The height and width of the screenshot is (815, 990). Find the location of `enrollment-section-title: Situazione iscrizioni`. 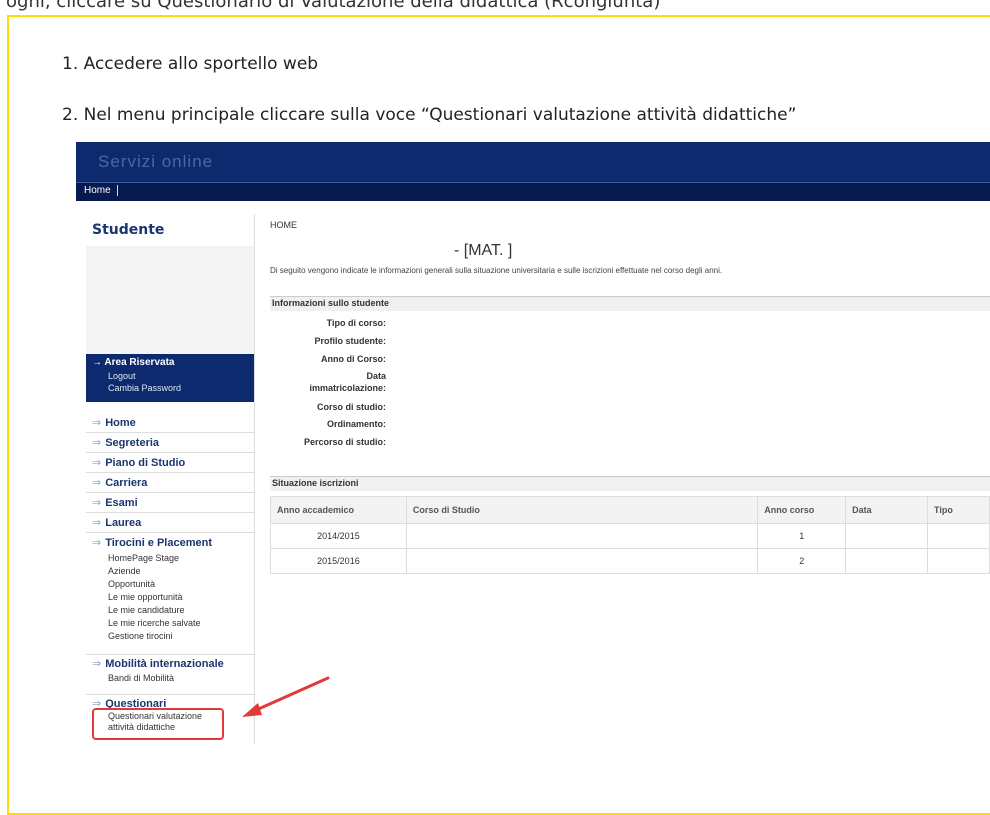

enrollment-section-title: Situazione iscrizioni is located at coordinates (315, 483).